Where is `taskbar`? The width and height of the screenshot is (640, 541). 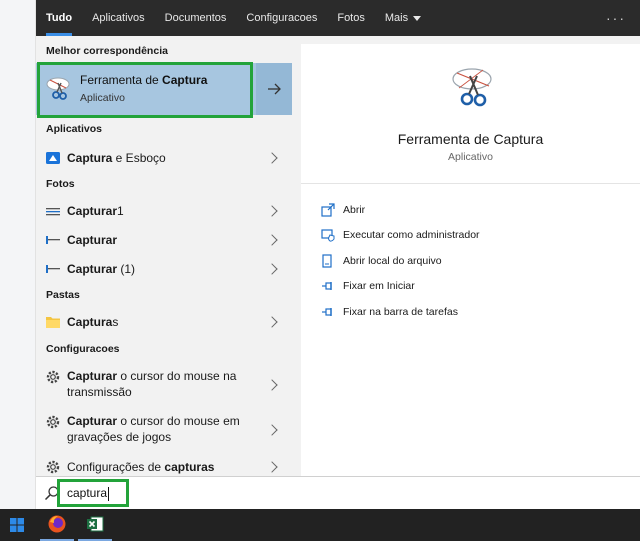 taskbar is located at coordinates (320, 525).